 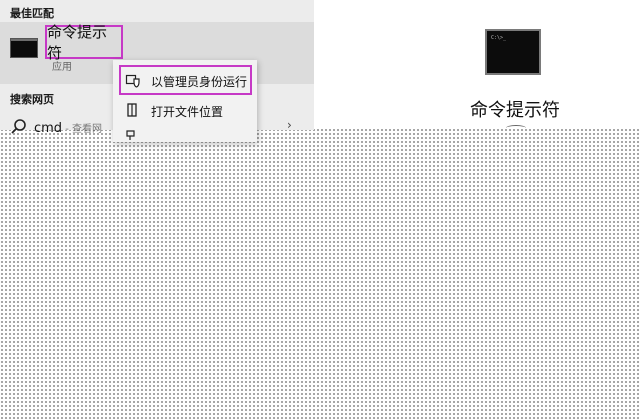 I want to click on web-query-suffix: - 查看网, so click(x=82, y=129).